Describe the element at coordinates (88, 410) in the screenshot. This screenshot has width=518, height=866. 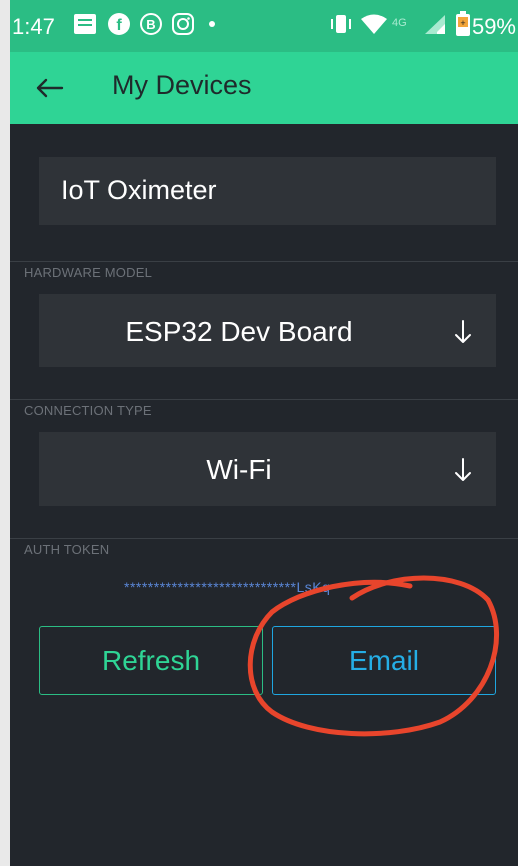
I see `connection-type-label: CONNECTION TYPE` at that location.